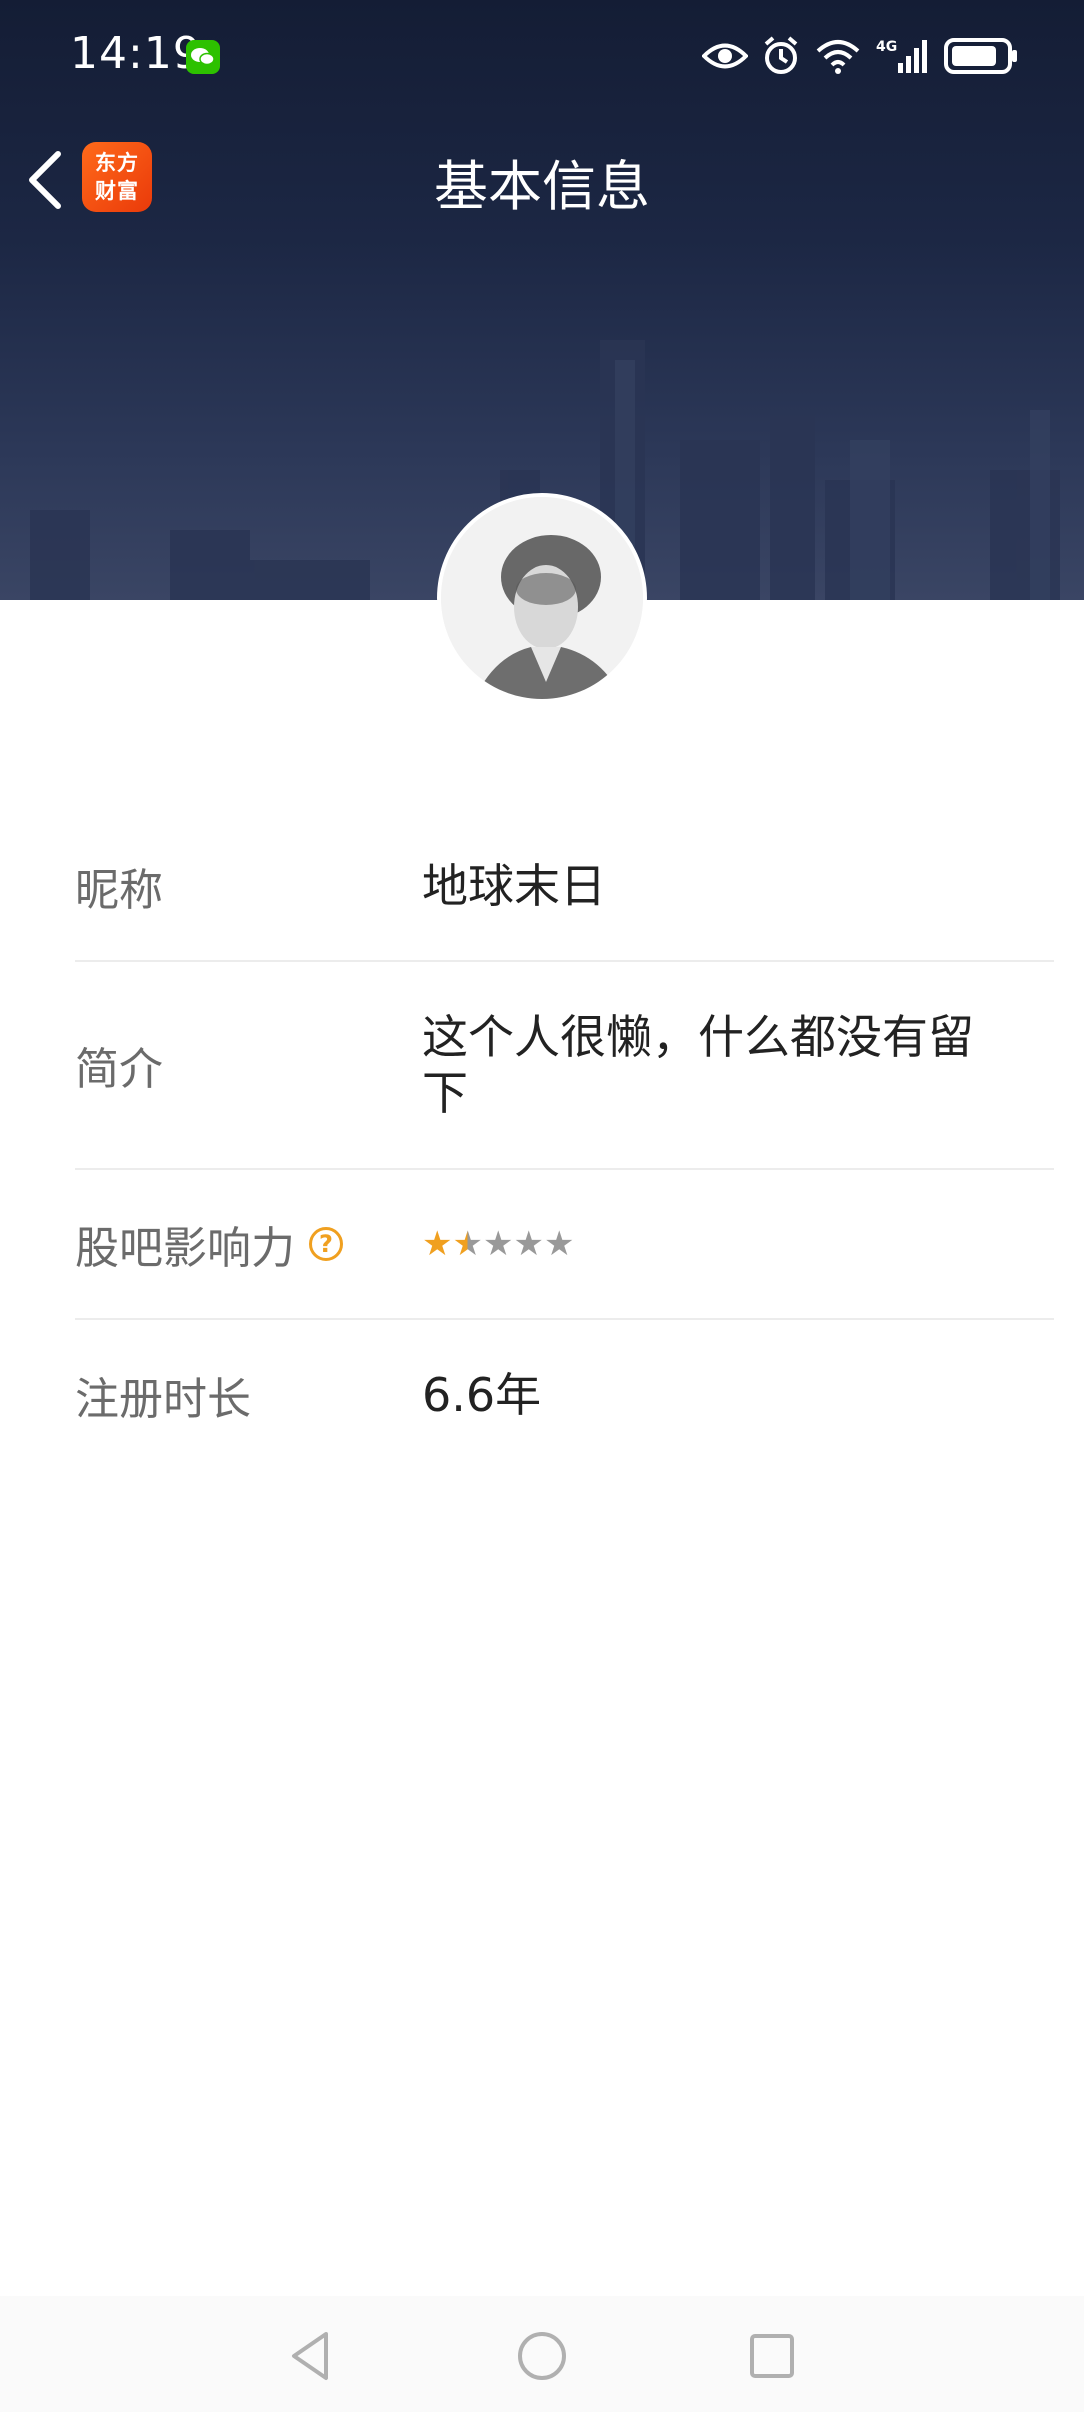  I want to click on status-bar: 14:19 4G, so click(542, 55).